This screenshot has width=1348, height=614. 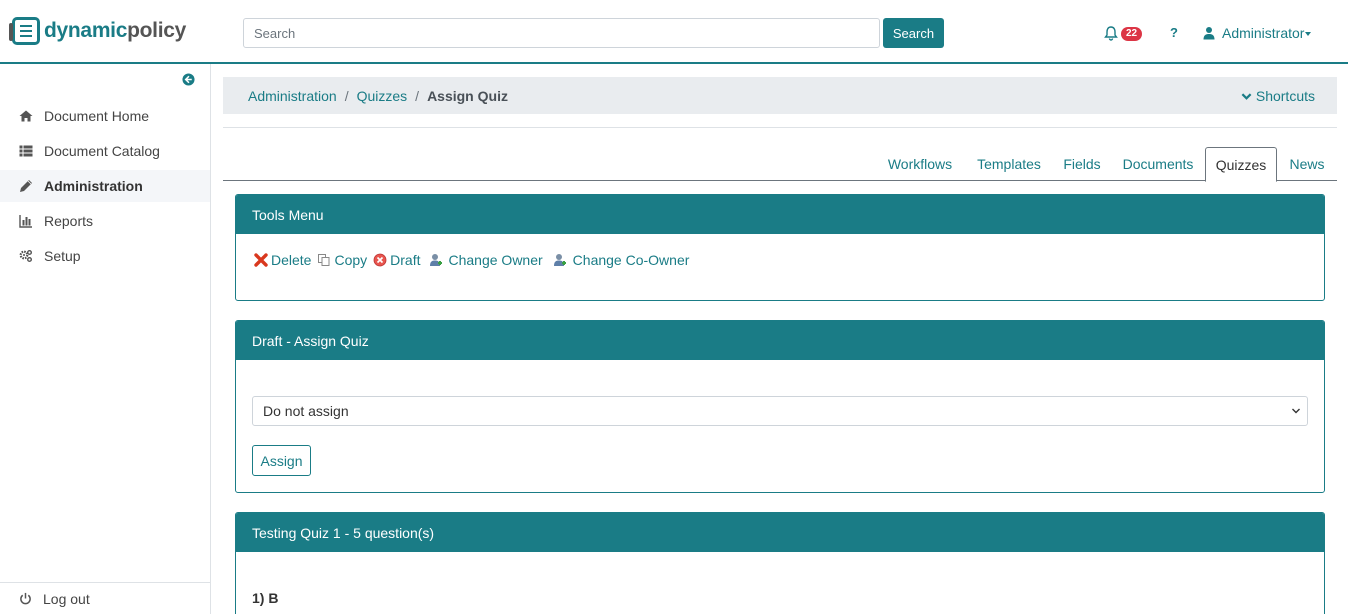 What do you see at coordinates (1111, 33) in the screenshot?
I see `bell-icon` at bounding box center [1111, 33].